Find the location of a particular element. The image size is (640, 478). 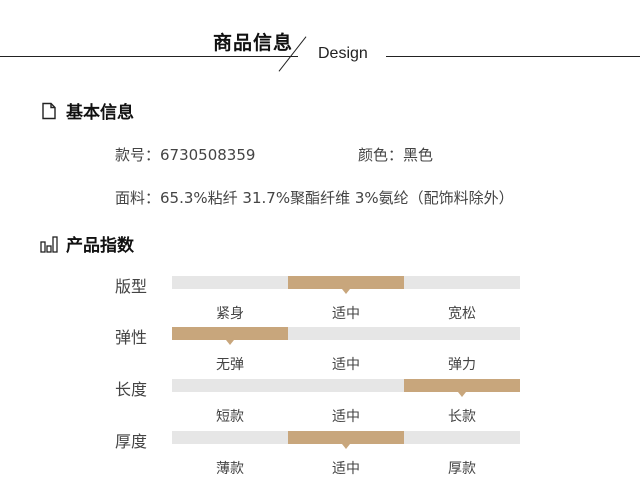

index-options-thickness: 薄款 适中 厚款 is located at coordinates (346, 468).